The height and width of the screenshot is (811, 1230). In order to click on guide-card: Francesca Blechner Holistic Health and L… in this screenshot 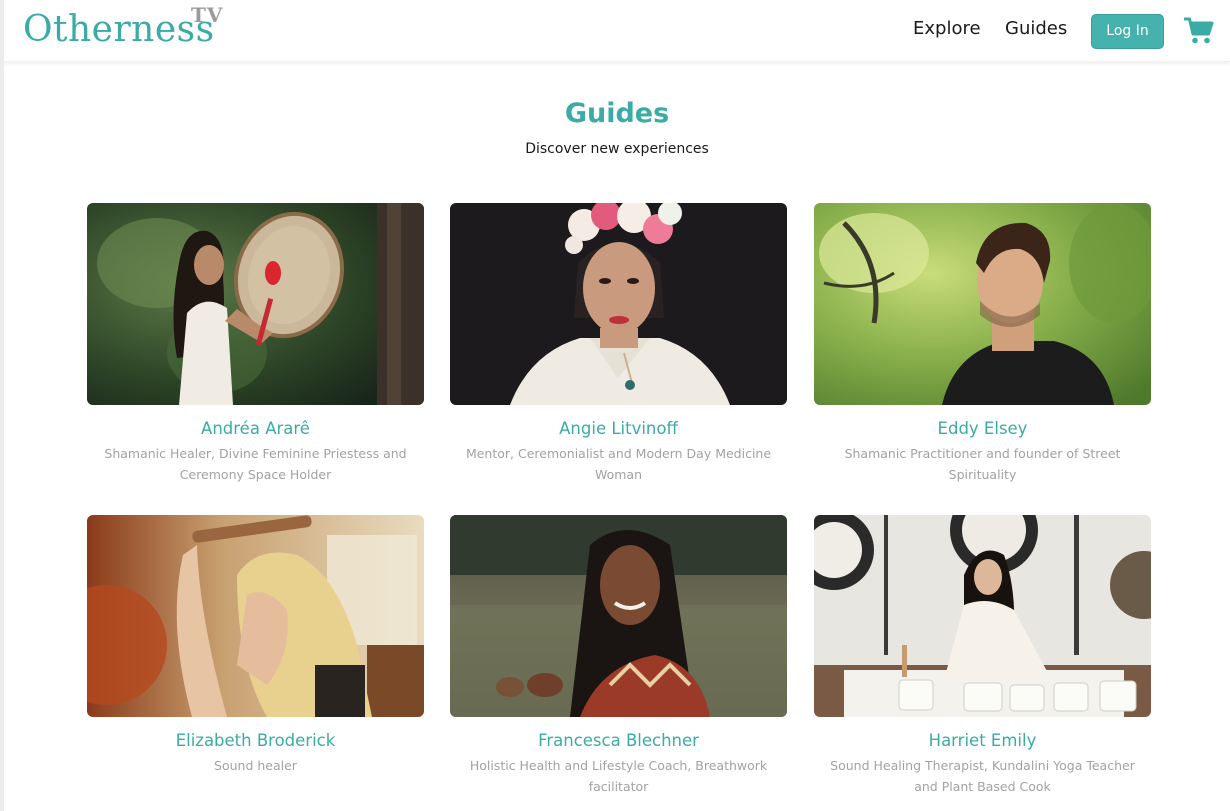, I will do `click(618, 663)`.